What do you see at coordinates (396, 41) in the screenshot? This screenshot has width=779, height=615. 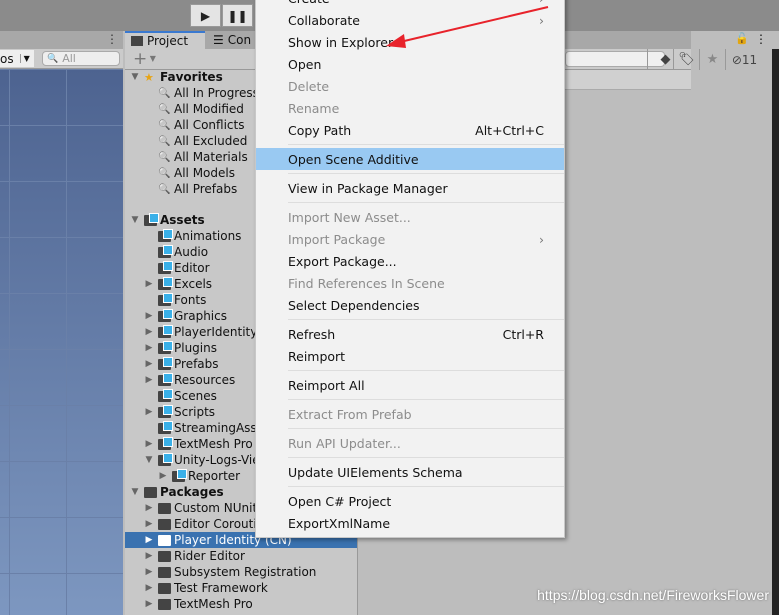 I see `arrow-head` at bounding box center [396, 41].